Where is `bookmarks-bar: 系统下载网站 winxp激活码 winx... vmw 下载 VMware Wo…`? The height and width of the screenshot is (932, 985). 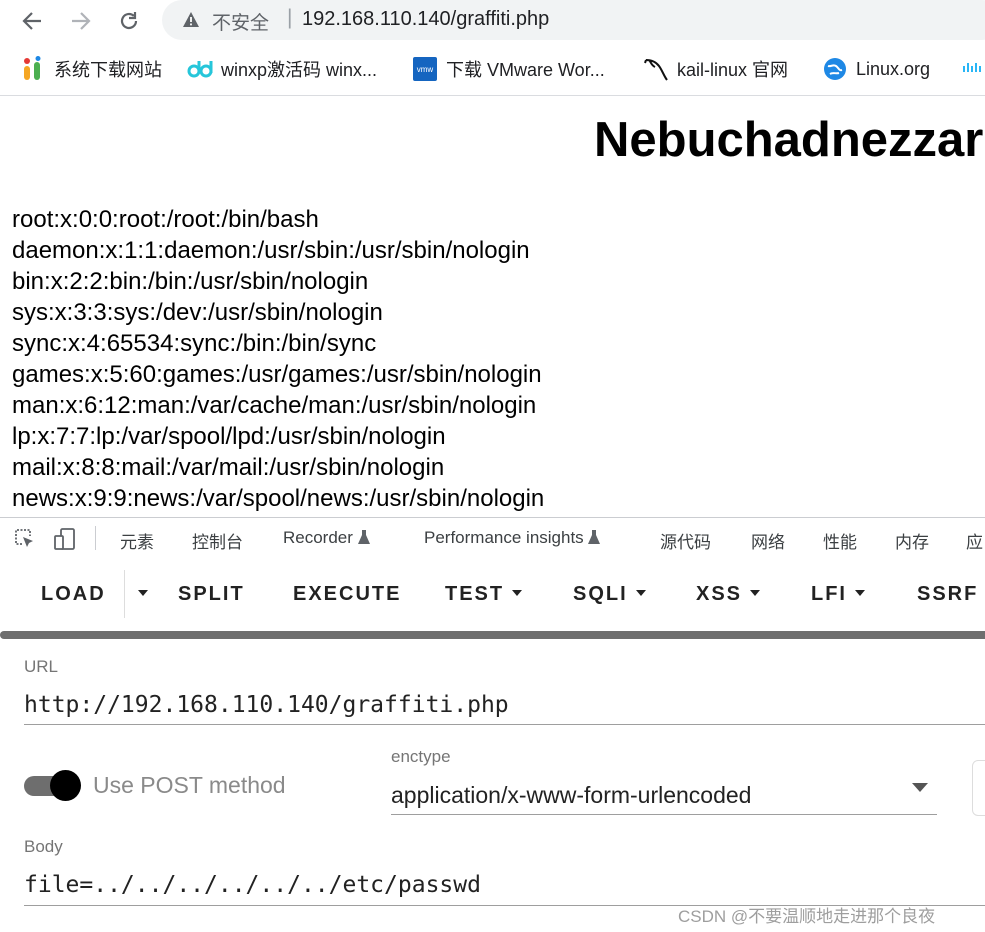 bookmarks-bar: 系统下载网站 winxp激活码 winx... vmw 下载 VMware Wo… is located at coordinates (492, 69).